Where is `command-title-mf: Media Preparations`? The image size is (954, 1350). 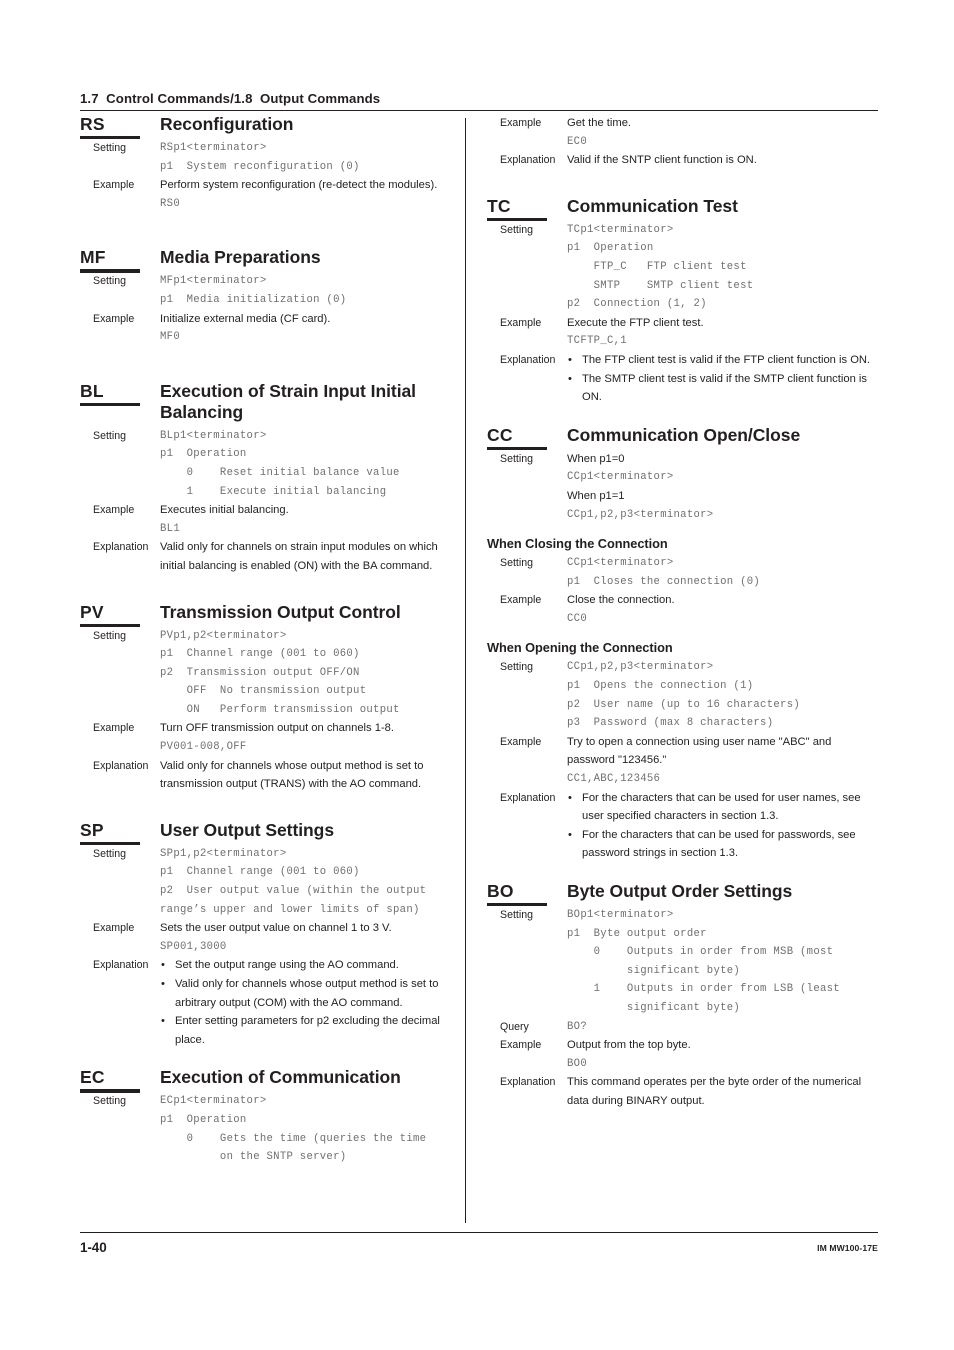 command-title-mf: Media Preparations is located at coordinates (240, 257).